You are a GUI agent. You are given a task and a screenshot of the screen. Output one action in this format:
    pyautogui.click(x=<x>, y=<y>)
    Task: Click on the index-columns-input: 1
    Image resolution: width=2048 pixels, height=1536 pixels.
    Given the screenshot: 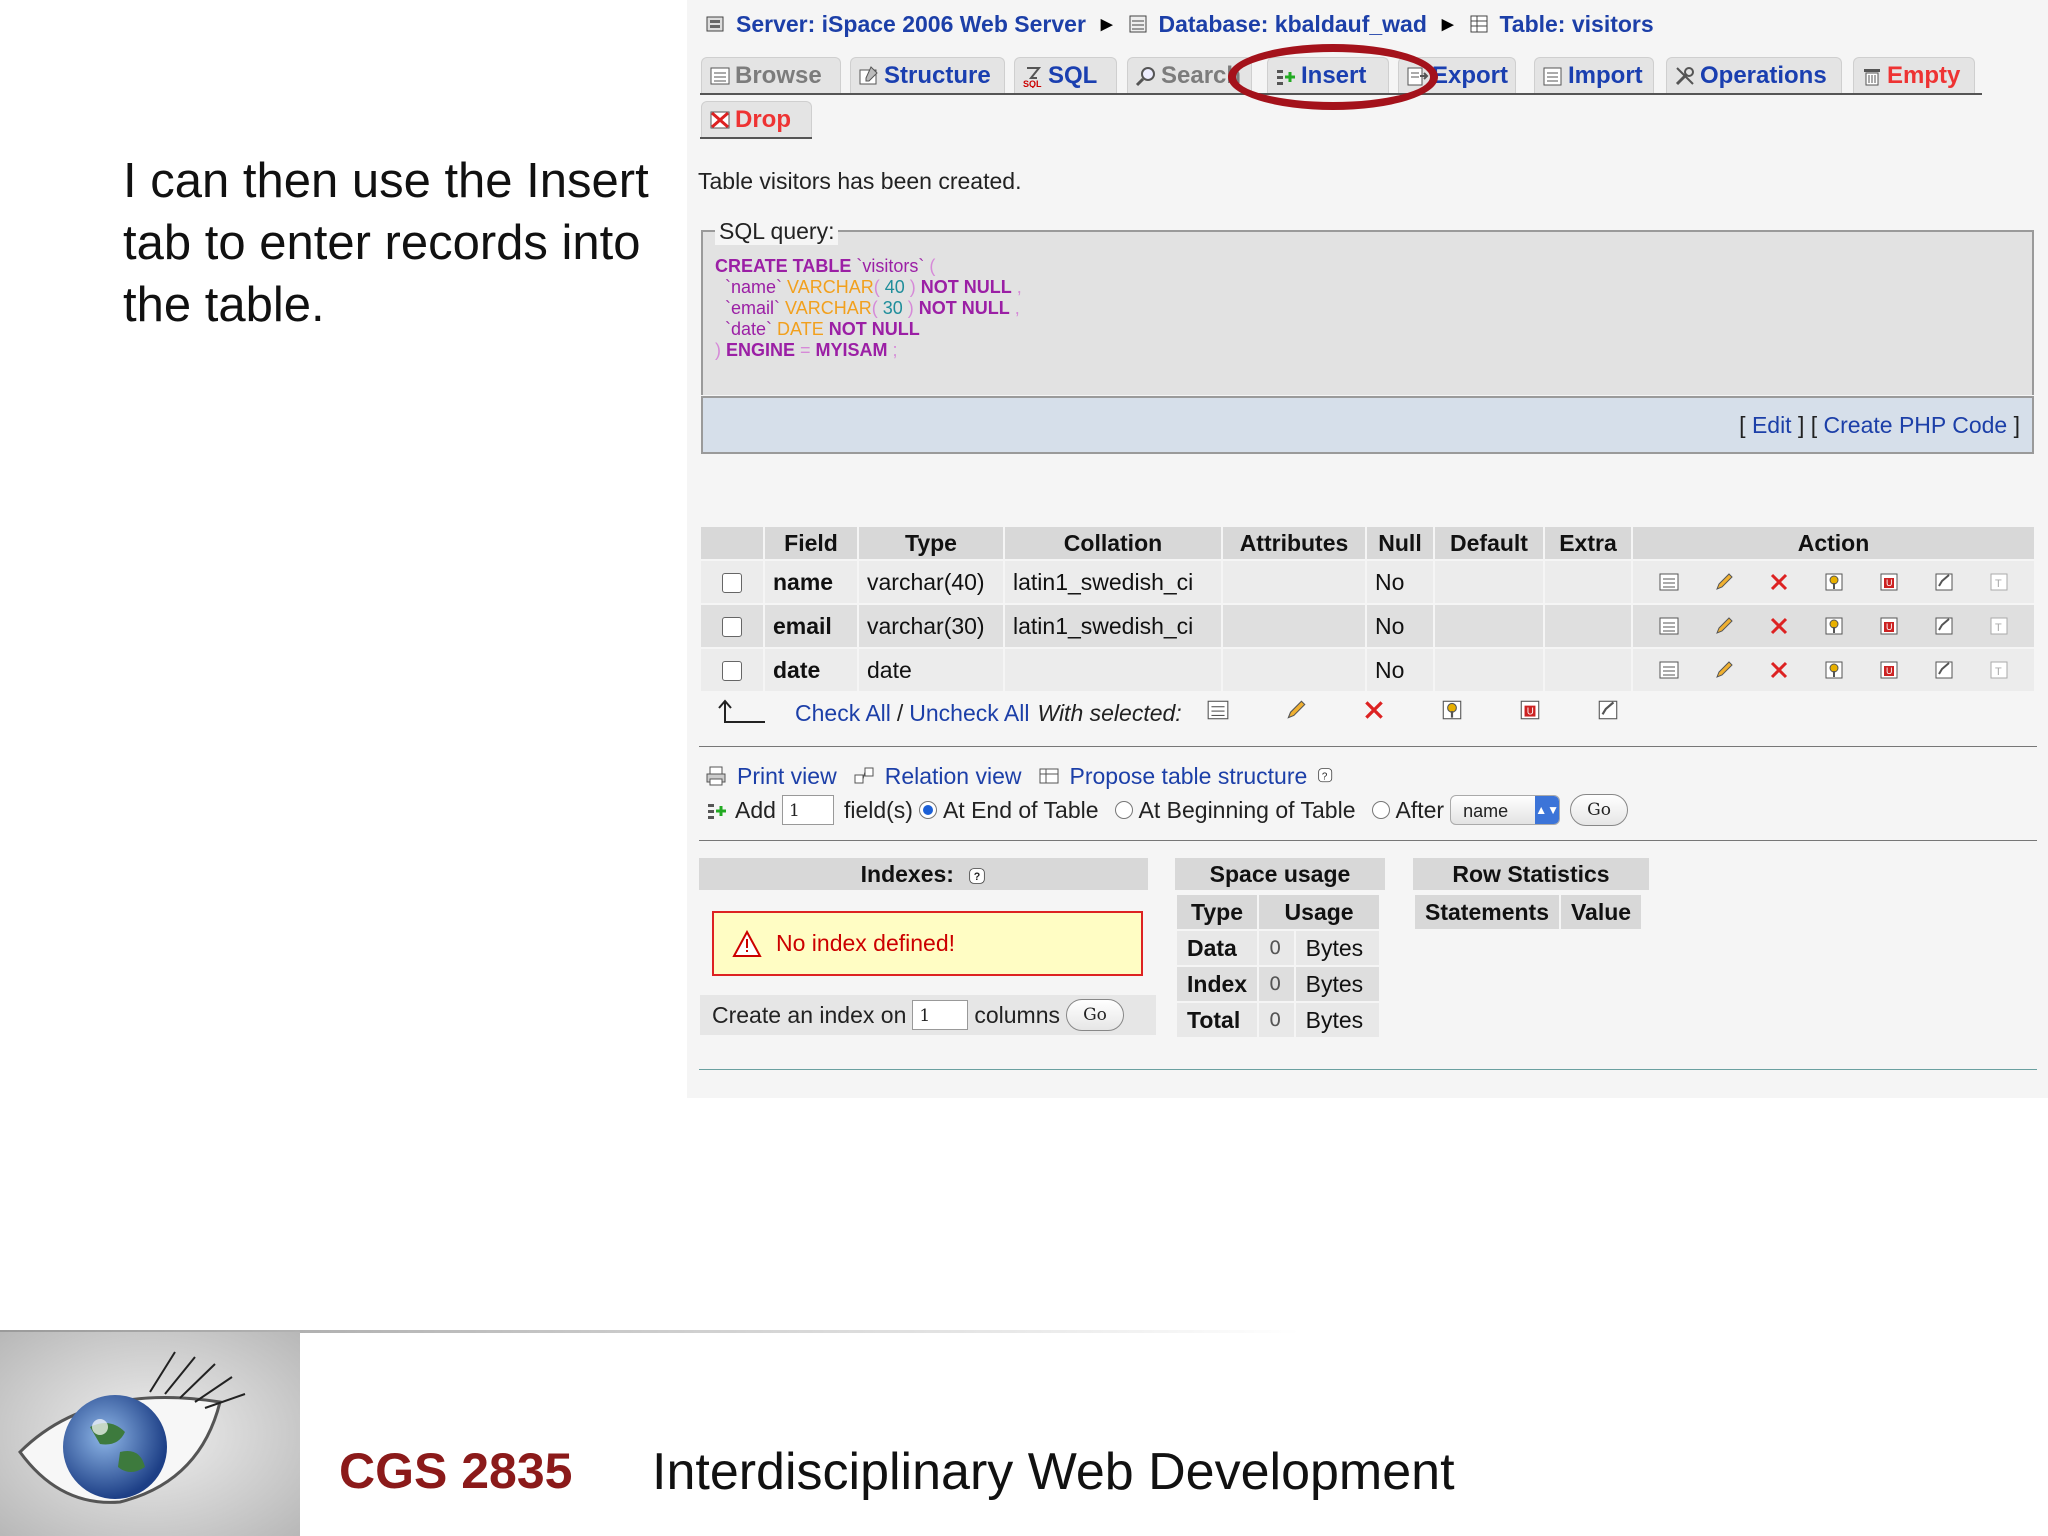 What is the action you would take?
    pyautogui.click(x=940, y=1015)
    